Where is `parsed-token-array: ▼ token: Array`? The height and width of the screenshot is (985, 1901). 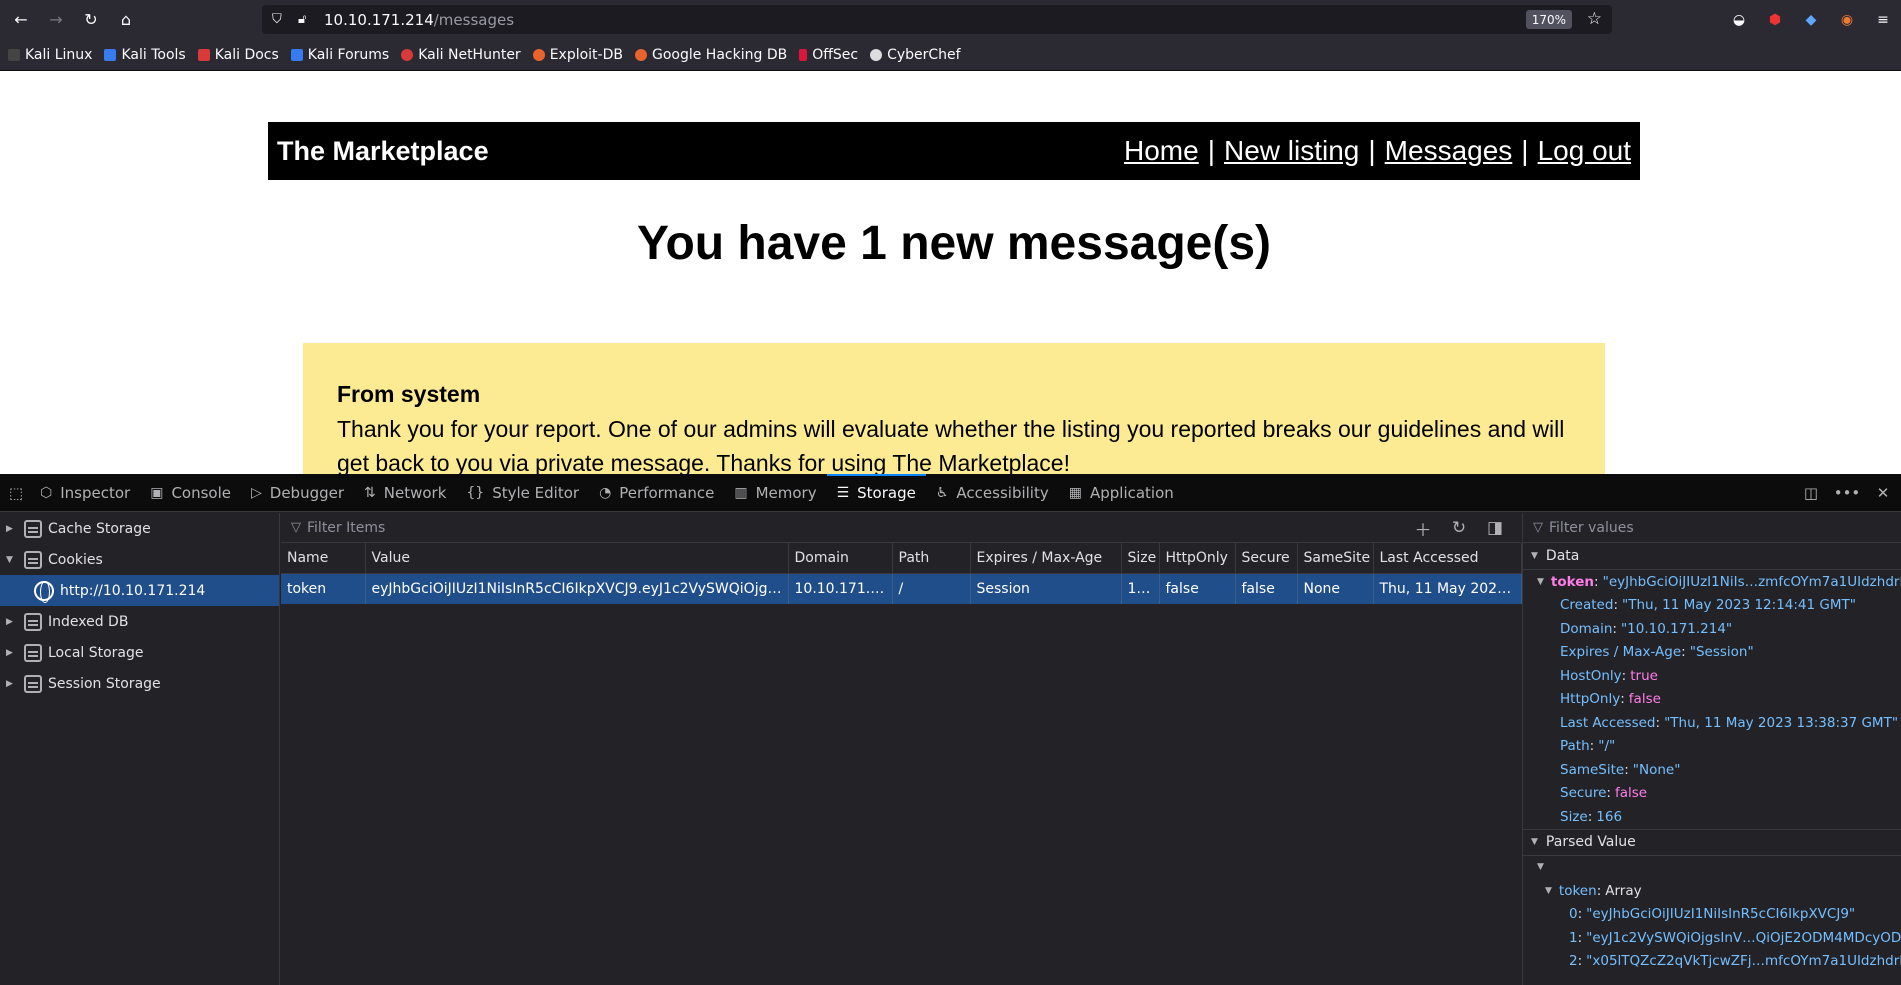 parsed-token-array: ▼ token: Array is located at coordinates (1712, 891).